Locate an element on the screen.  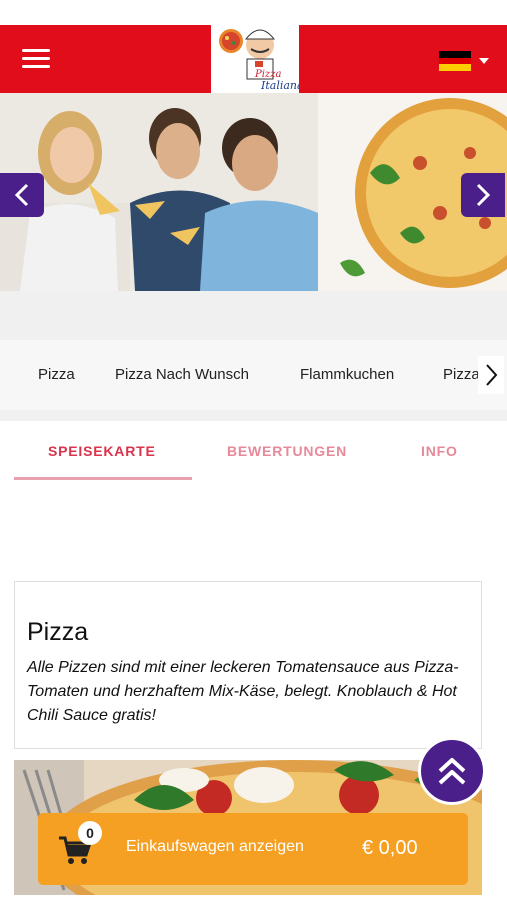
category-flammkuchen: Flammkuchen is located at coordinates (347, 374).